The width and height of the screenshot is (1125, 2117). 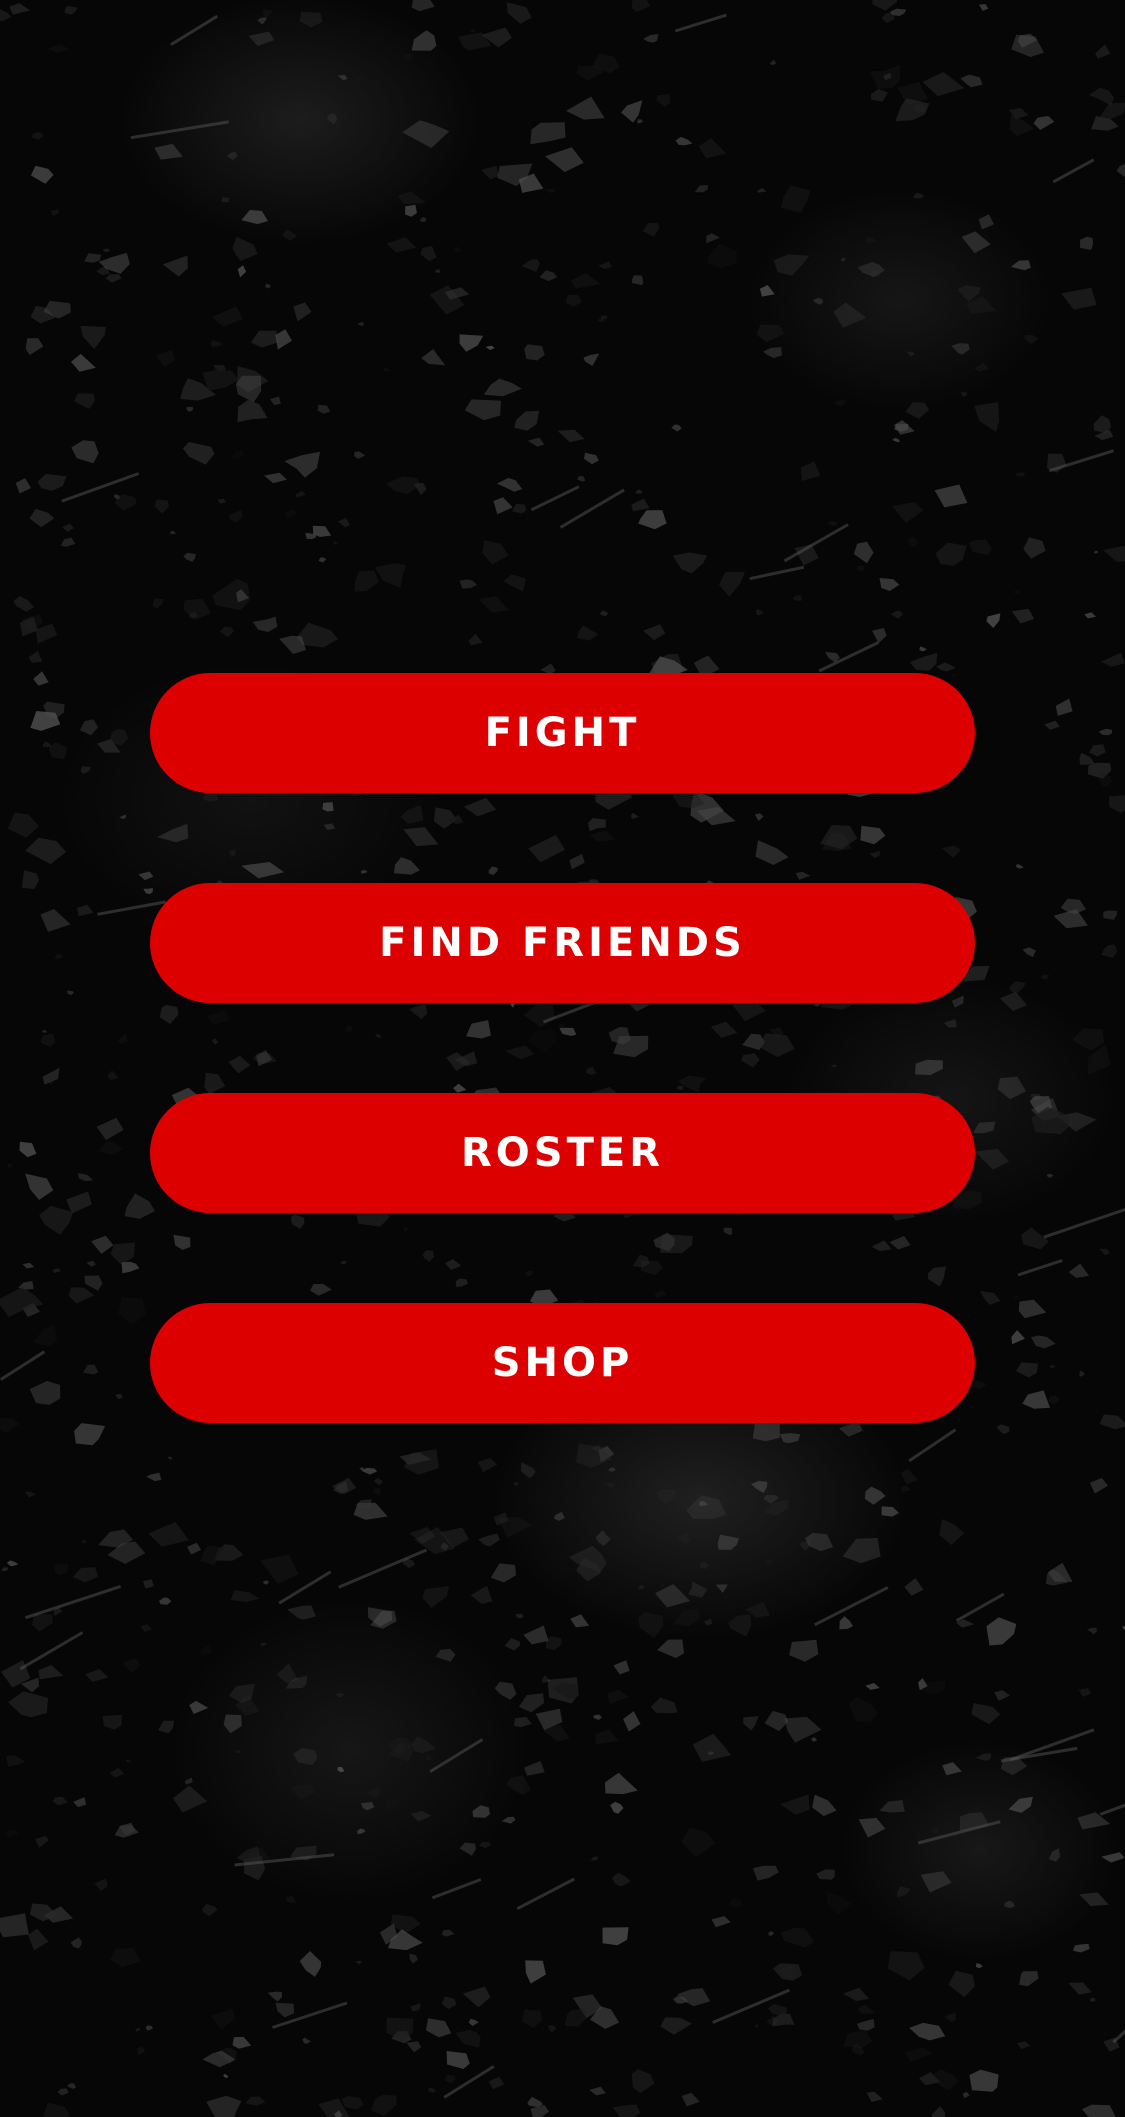 I want to click on fight-button: FIGHT, so click(x=562, y=733).